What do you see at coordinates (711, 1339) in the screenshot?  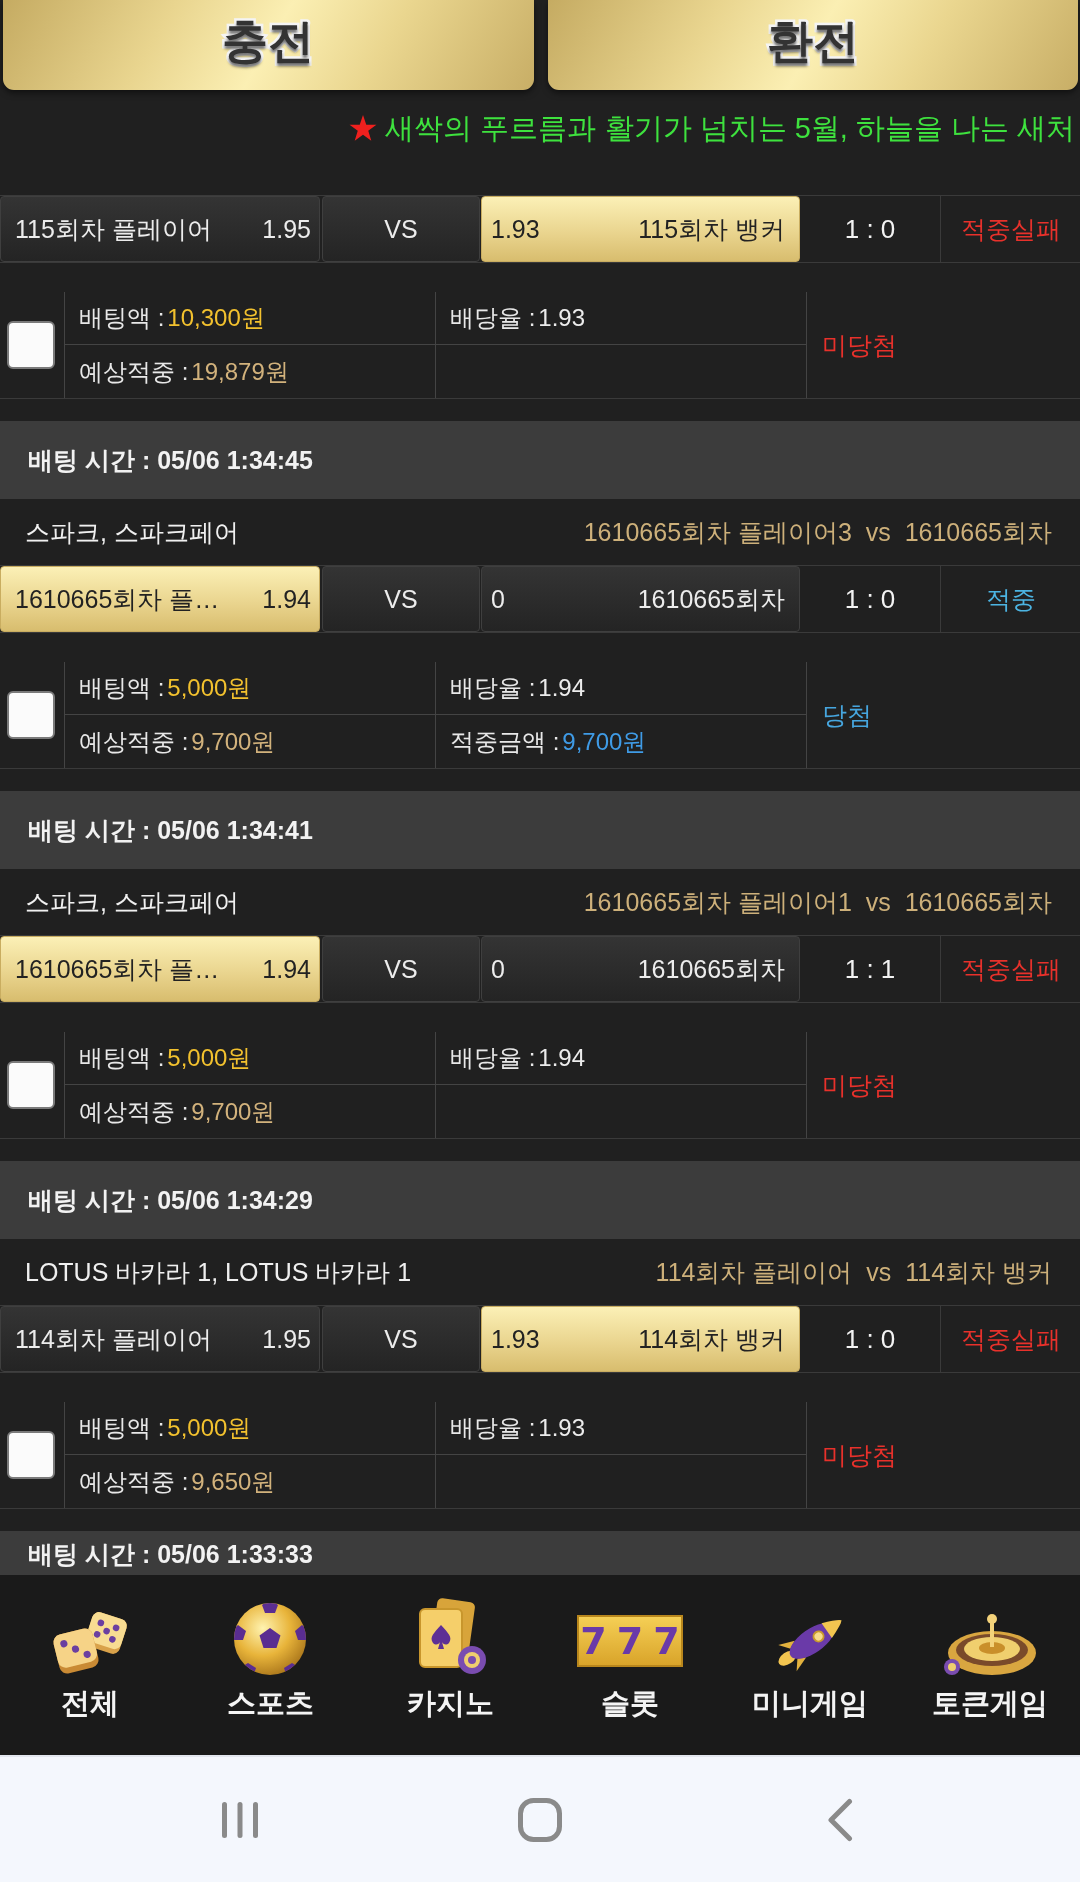 I see `pick-name: 114회차 뱅커` at bounding box center [711, 1339].